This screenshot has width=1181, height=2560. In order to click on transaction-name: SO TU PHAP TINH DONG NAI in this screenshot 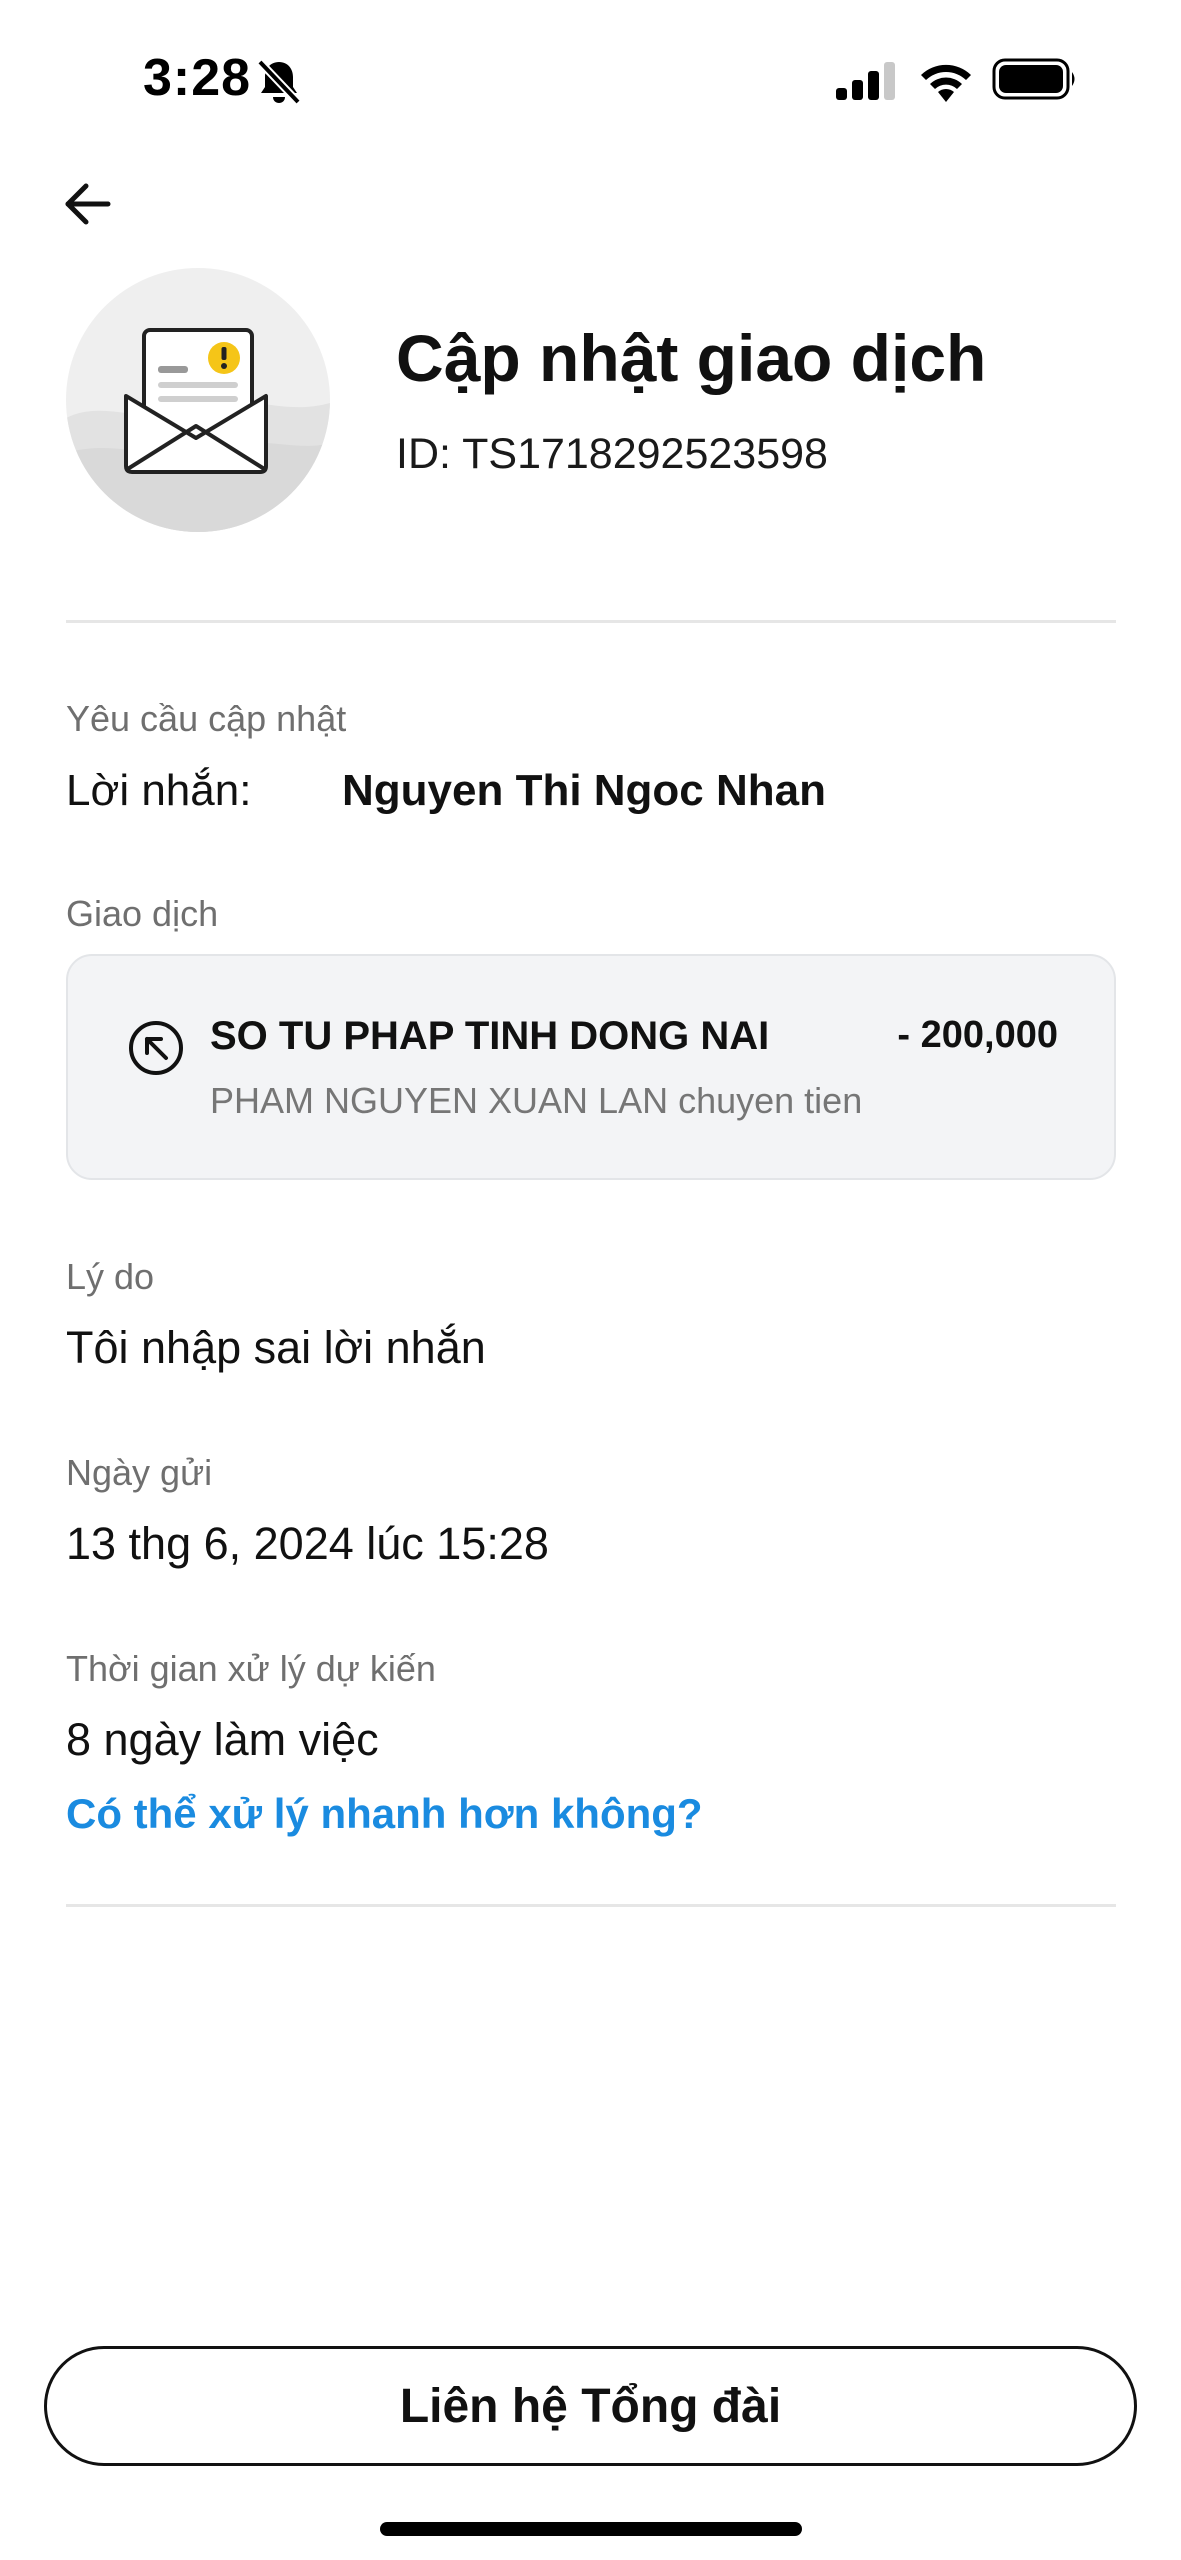, I will do `click(490, 1036)`.